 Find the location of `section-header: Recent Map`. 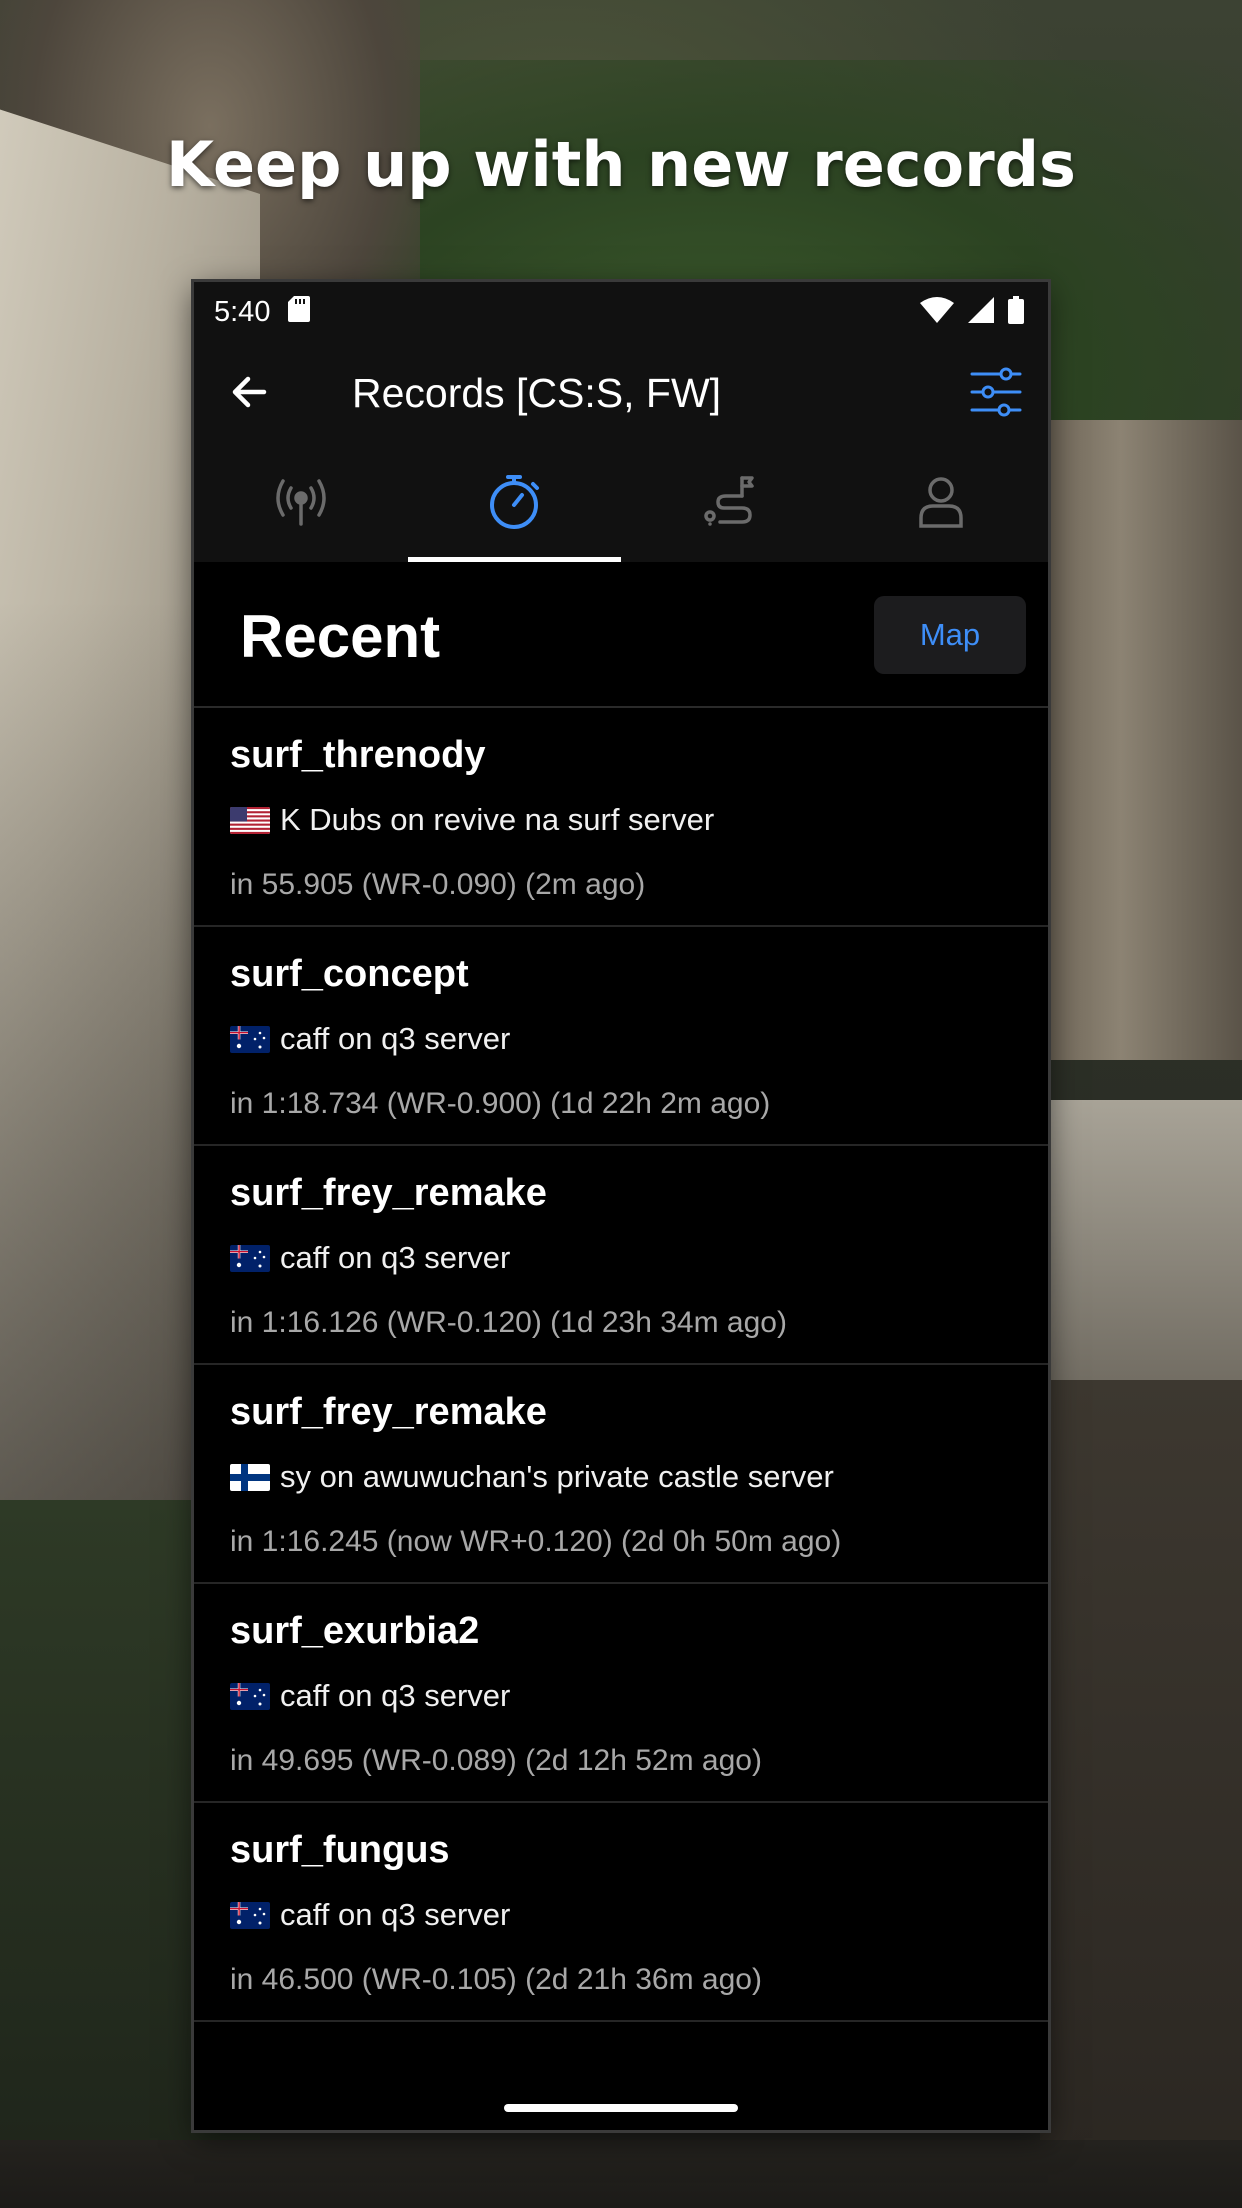

section-header: Recent Map is located at coordinates (621, 635).